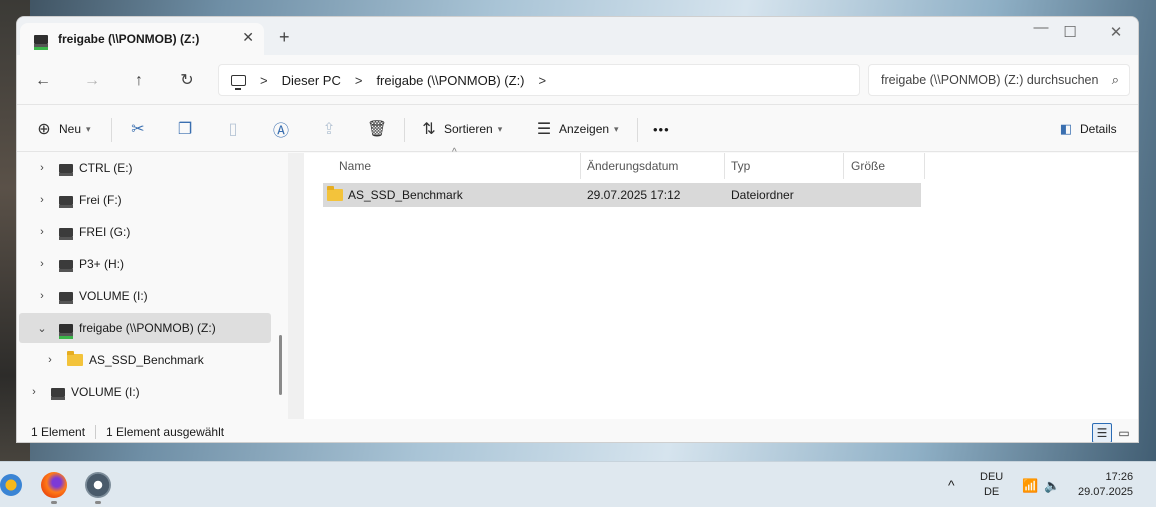  Describe the element at coordinates (355, 166) in the screenshot. I see `column-header-name: Name` at that location.